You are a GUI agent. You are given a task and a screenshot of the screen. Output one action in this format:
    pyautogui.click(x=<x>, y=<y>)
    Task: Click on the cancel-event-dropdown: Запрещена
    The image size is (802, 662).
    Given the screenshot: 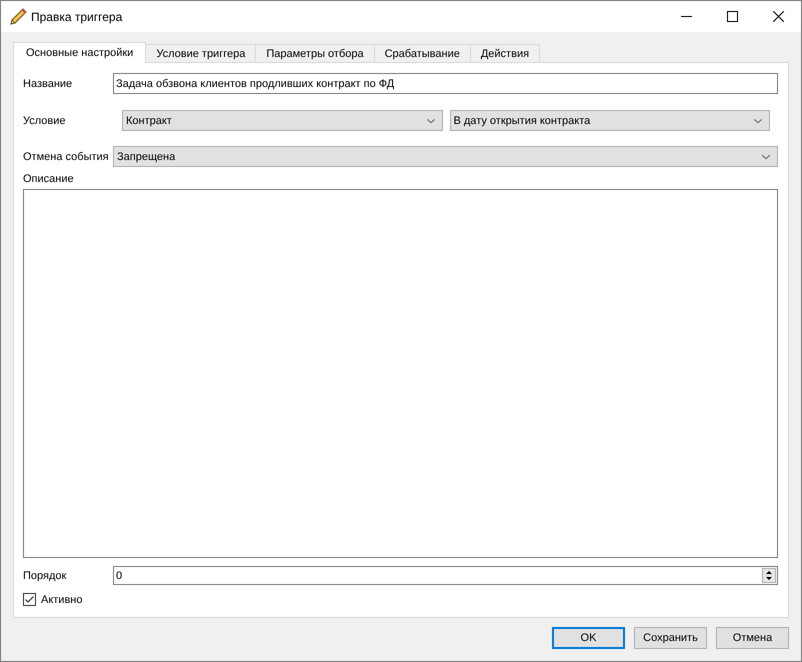 What is the action you would take?
    pyautogui.click(x=445, y=156)
    